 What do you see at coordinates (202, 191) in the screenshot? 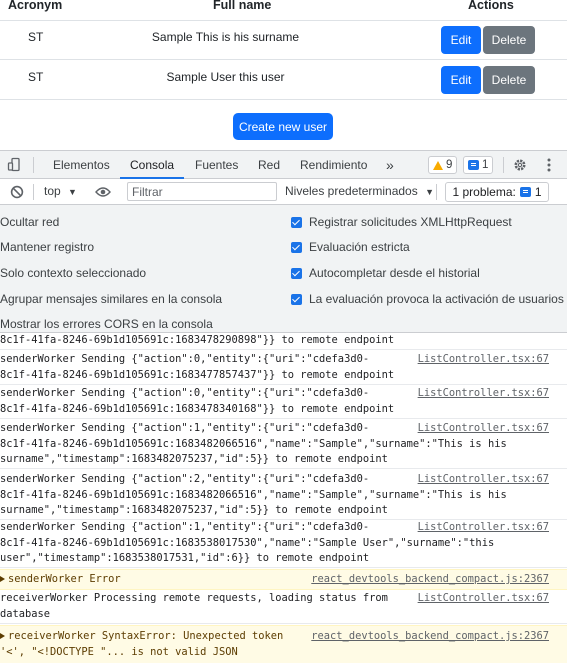
I see `filter-input` at bounding box center [202, 191].